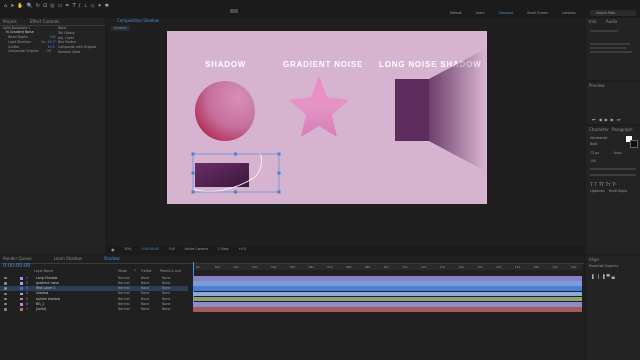  Describe the element at coordinates (52, 6) in the screenshot. I see `pan-behind-icon: ◎` at that location.